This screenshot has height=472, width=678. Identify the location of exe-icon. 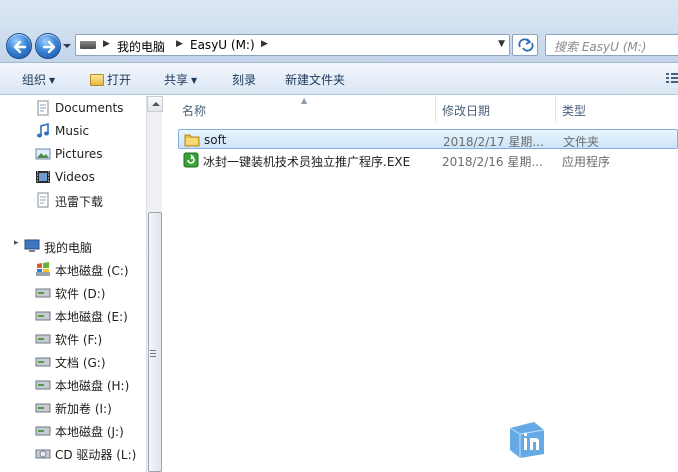
(191, 160).